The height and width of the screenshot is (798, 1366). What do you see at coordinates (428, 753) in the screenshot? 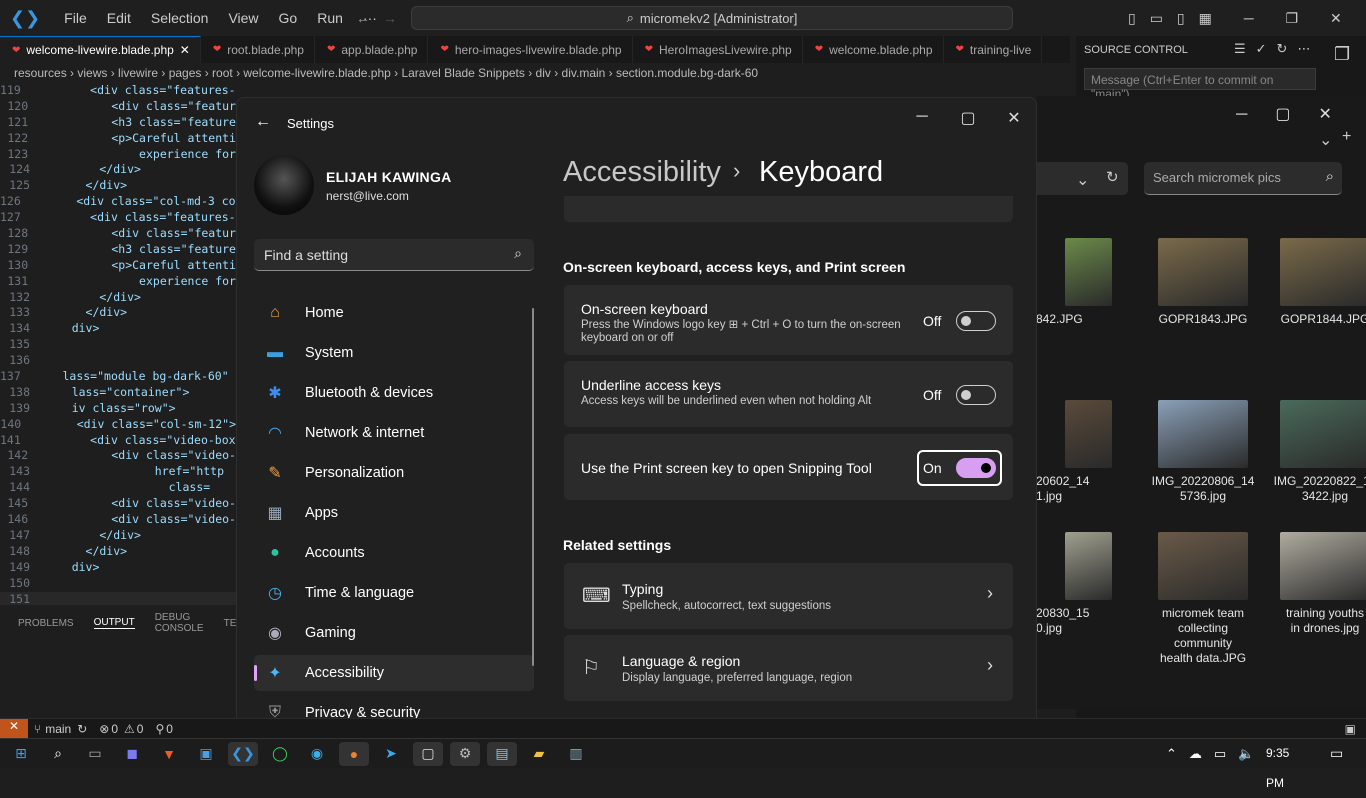
I see `terminal-icon: ▢` at bounding box center [428, 753].